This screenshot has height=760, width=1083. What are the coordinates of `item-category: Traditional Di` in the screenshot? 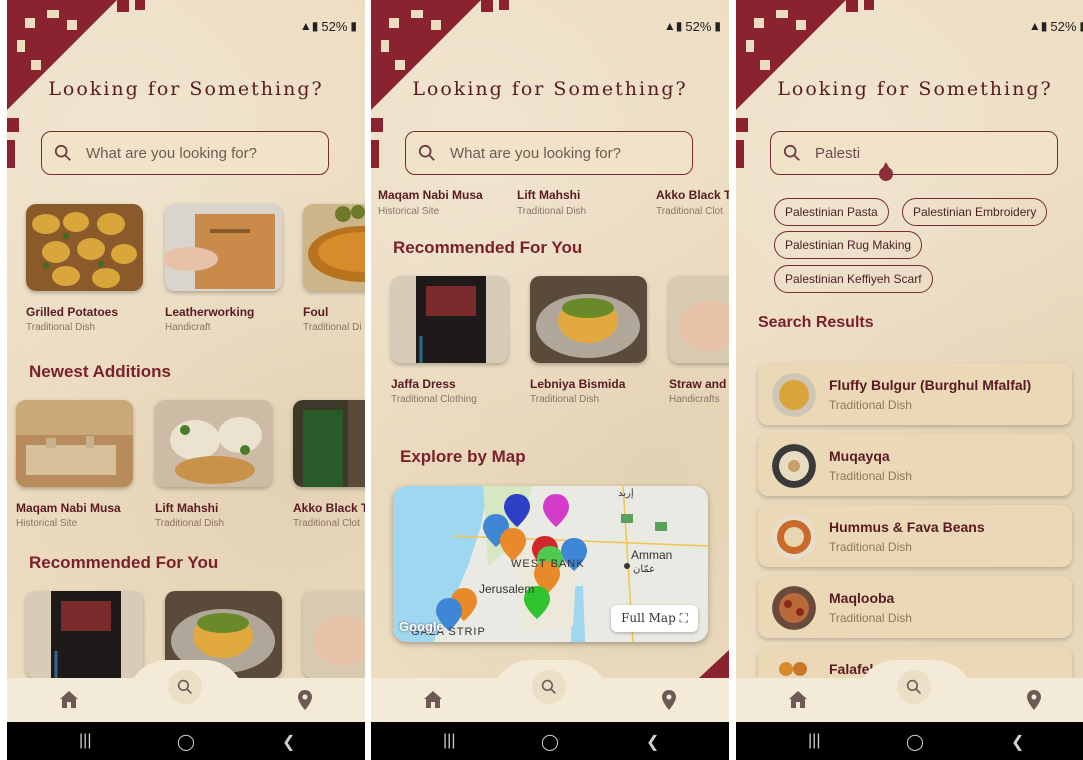 It's located at (332, 327).